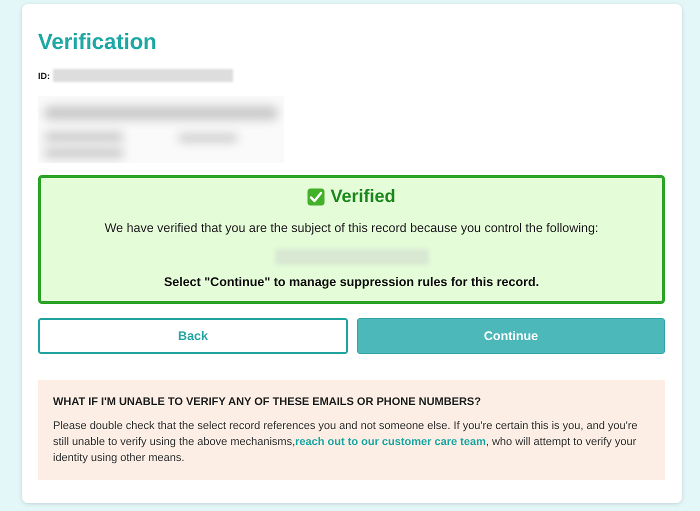 The height and width of the screenshot is (511, 700). I want to click on page-title: Verification, so click(98, 42).